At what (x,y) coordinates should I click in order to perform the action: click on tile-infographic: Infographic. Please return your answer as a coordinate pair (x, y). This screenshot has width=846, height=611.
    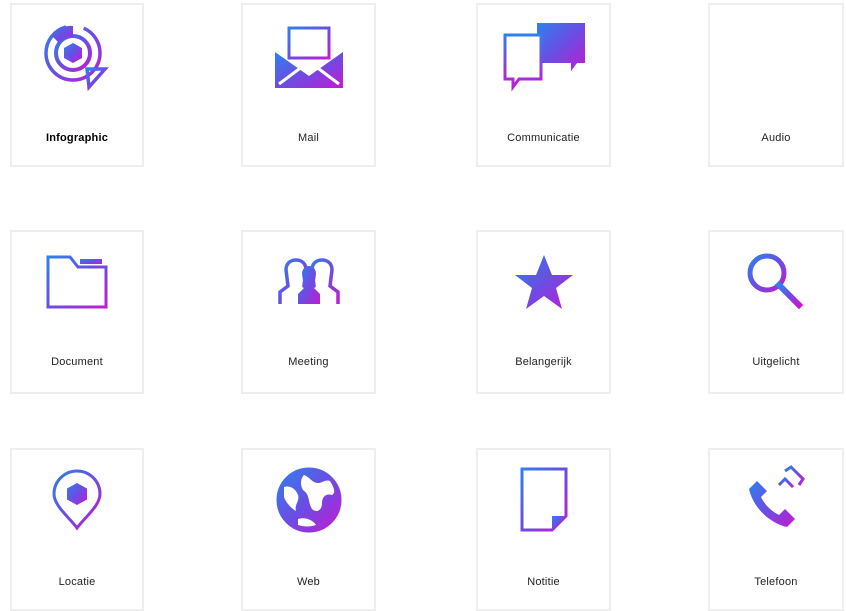
    Looking at the image, I should click on (77, 85).